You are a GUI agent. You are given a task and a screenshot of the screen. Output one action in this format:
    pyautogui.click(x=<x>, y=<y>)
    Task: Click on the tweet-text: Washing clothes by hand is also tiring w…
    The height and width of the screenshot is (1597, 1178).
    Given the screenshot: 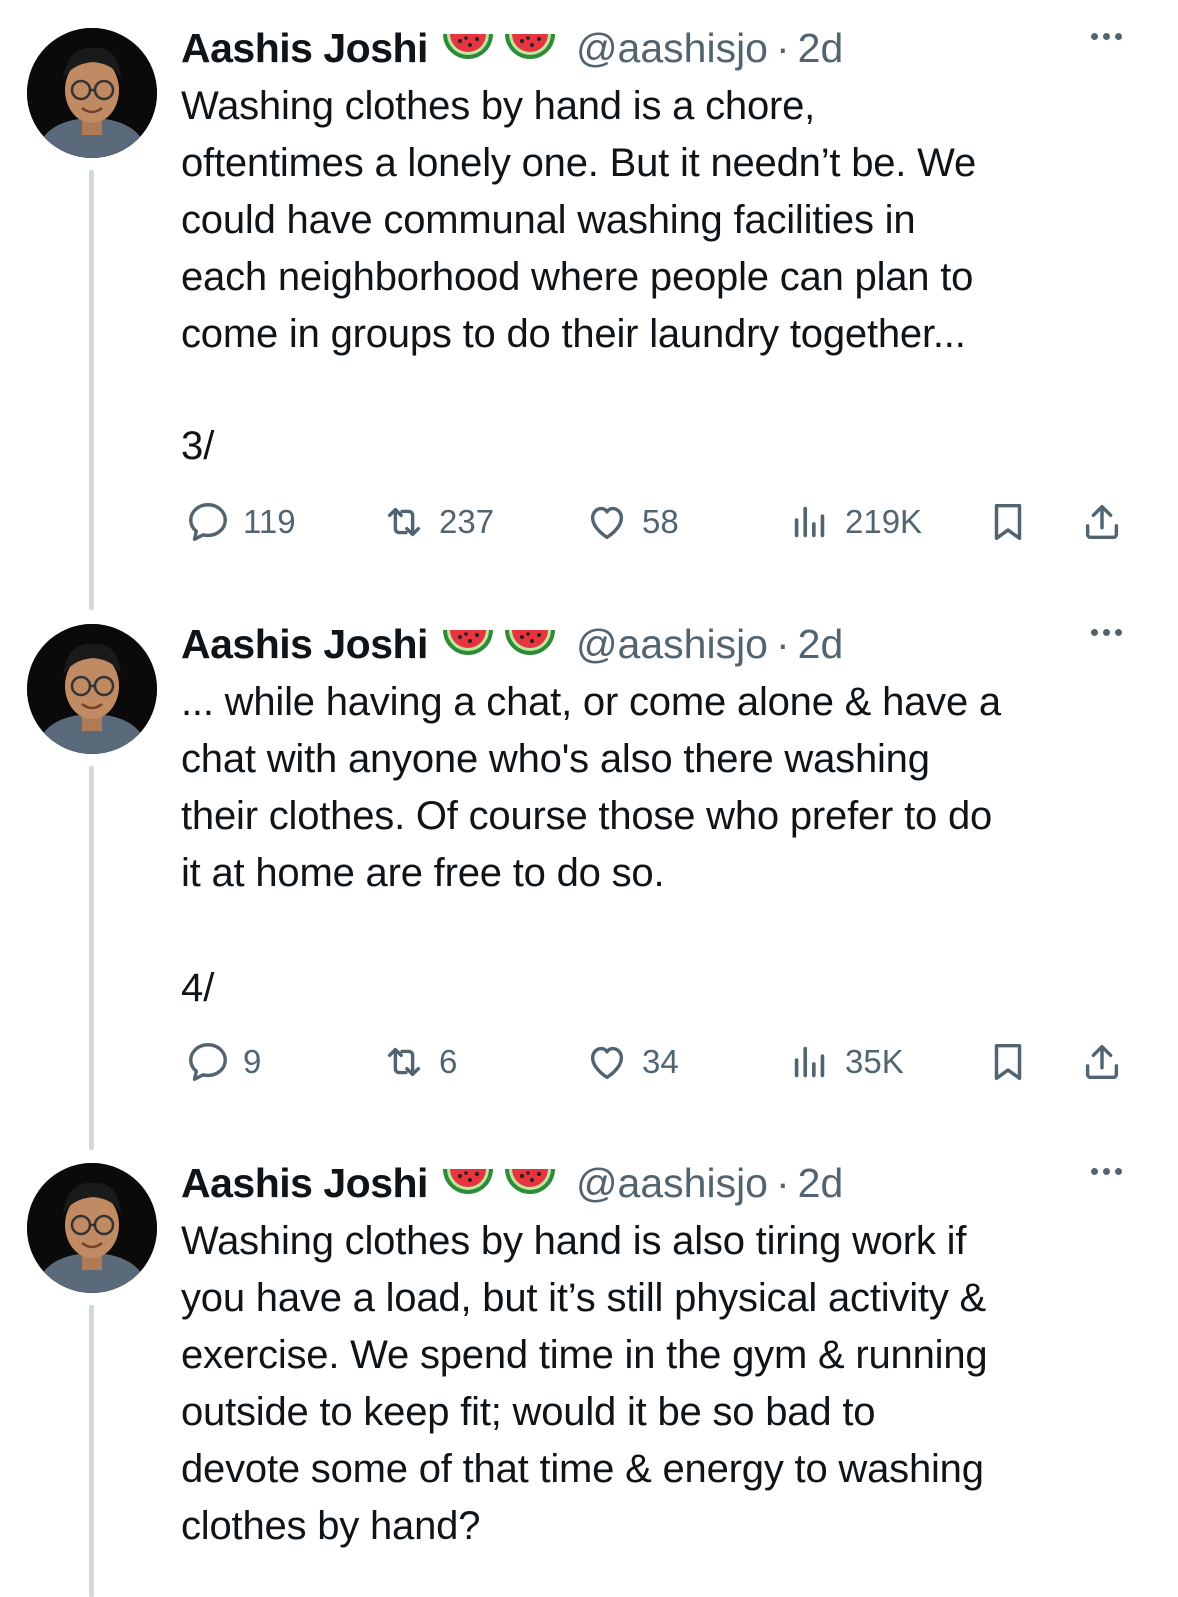 What is the action you would take?
    pyautogui.click(x=584, y=1383)
    